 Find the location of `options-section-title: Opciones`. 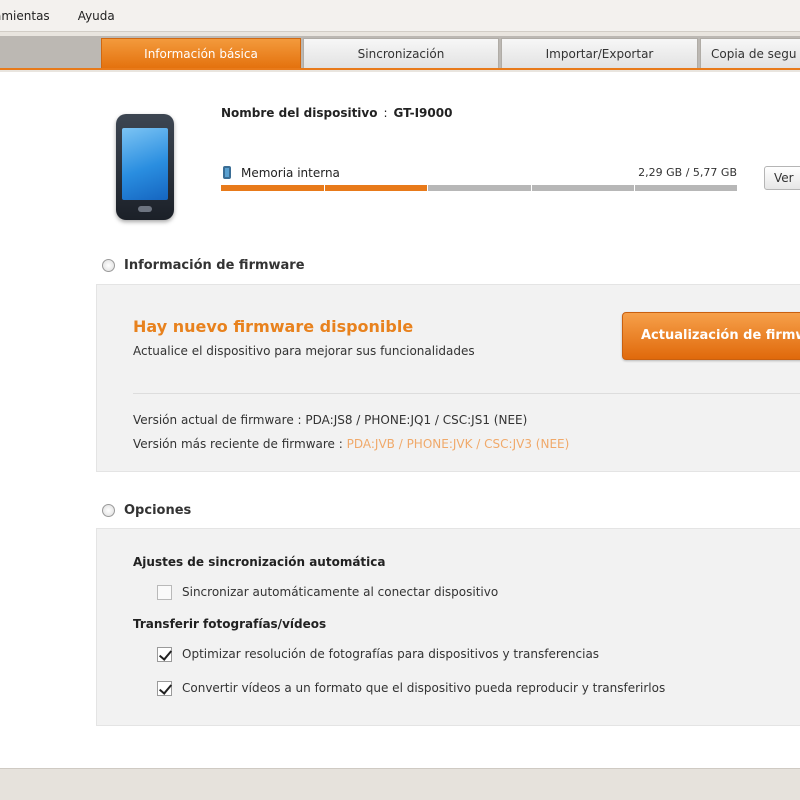

options-section-title: Opciones is located at coordinates (158, 510).